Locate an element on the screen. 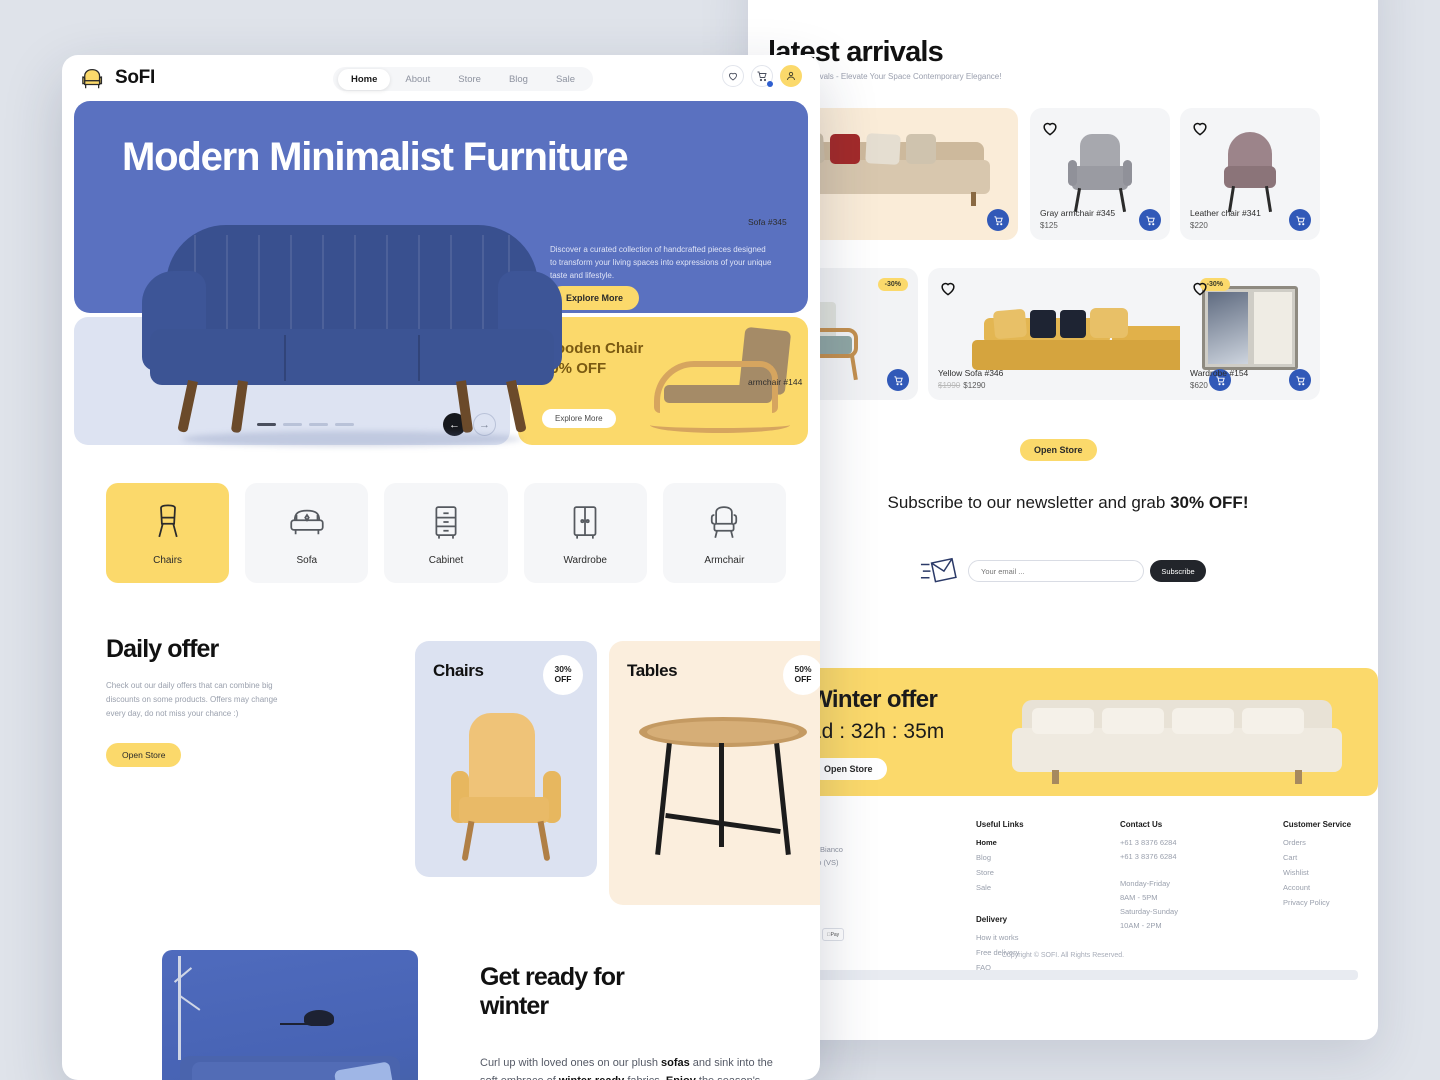 The image size is (1440, 1080). footer-bottom-bar is located at coordinates (1063, 975).